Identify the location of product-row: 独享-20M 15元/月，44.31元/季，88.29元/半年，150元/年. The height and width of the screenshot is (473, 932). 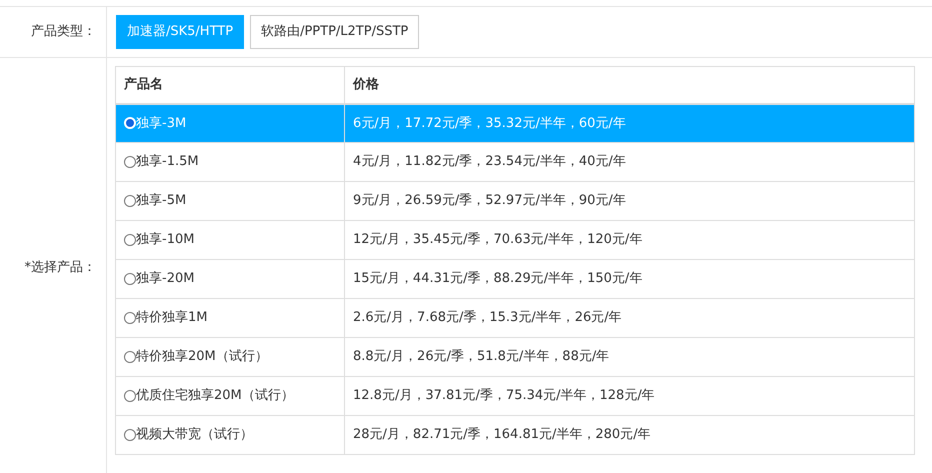
(515, 279).